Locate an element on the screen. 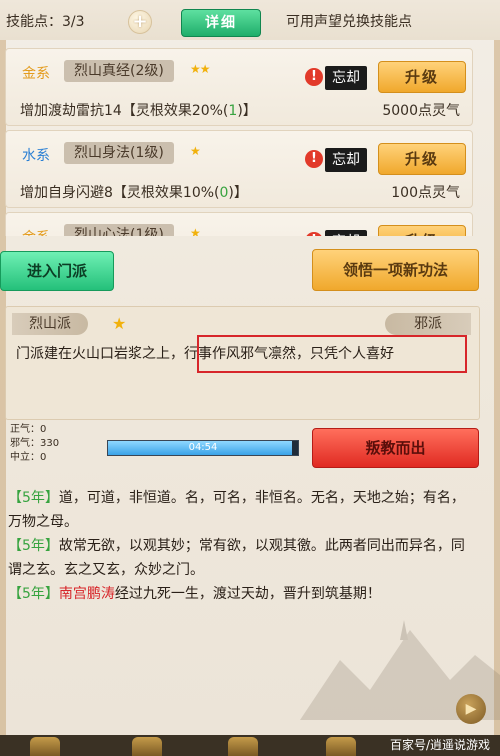  skill-name: 烈山真经(2级) is located at coordinates (119, 71).